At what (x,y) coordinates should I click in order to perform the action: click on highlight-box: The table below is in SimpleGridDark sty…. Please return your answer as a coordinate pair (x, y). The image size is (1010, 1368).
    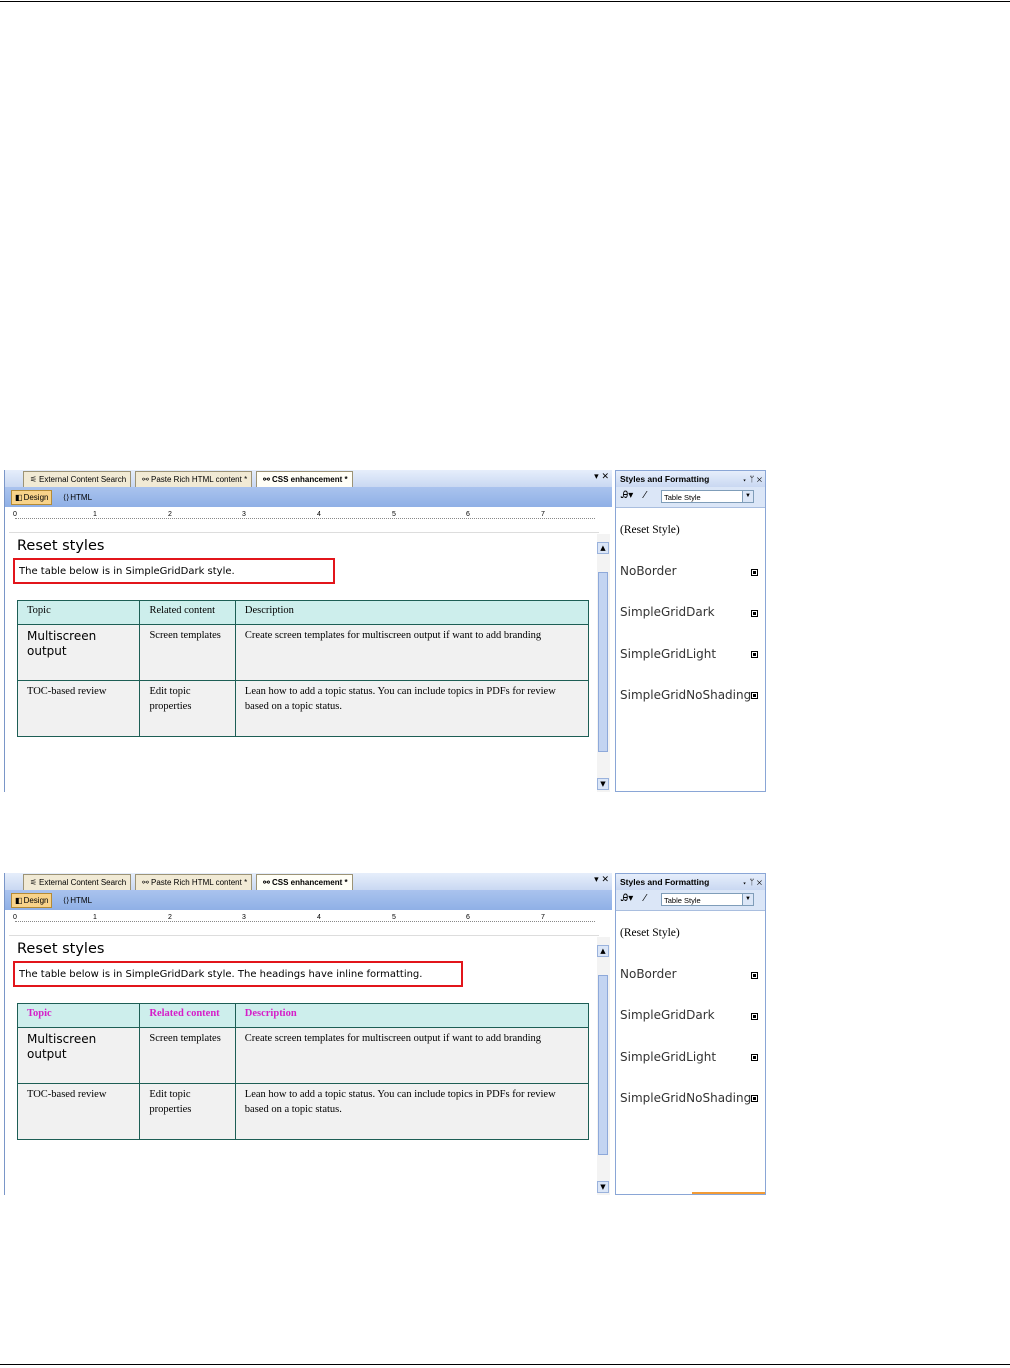
    Looking at the image, I should click on (174, 571).